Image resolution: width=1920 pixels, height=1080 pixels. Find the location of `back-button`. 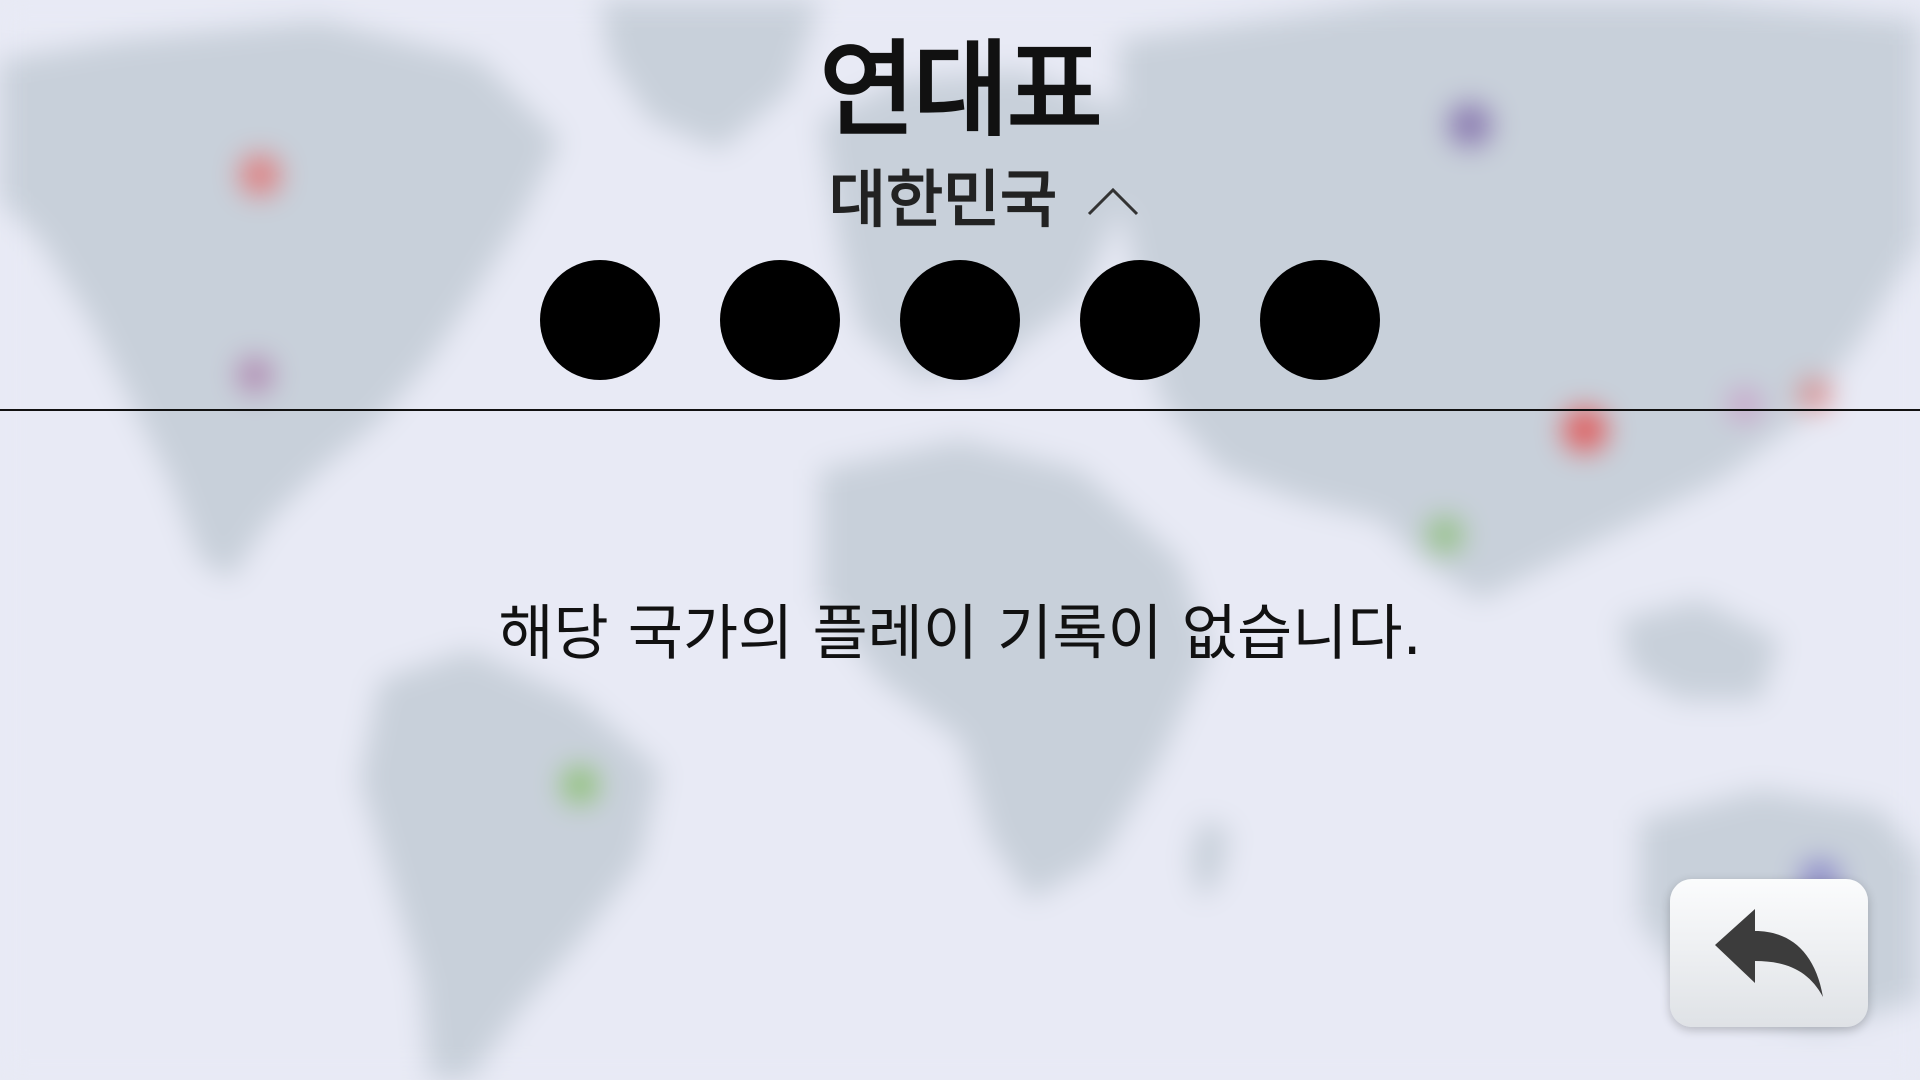

back-button is located at coordinates (1769, 953).